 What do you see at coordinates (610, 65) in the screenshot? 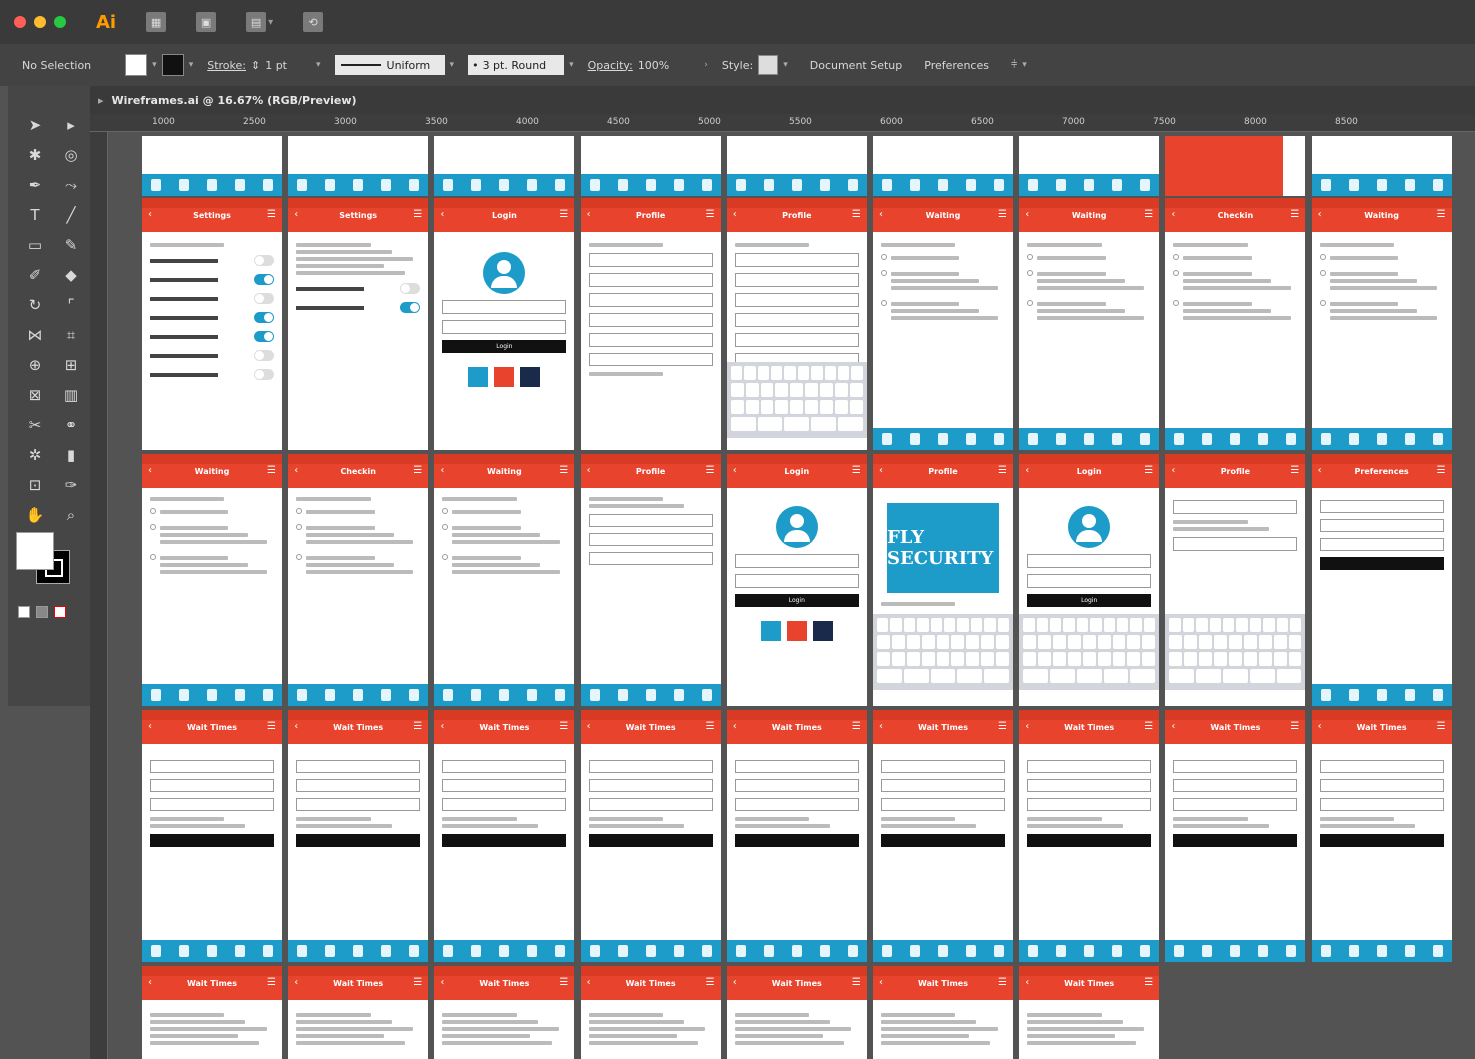
I see `opacity-label: Opacity:` at bounding box center [610, 65].